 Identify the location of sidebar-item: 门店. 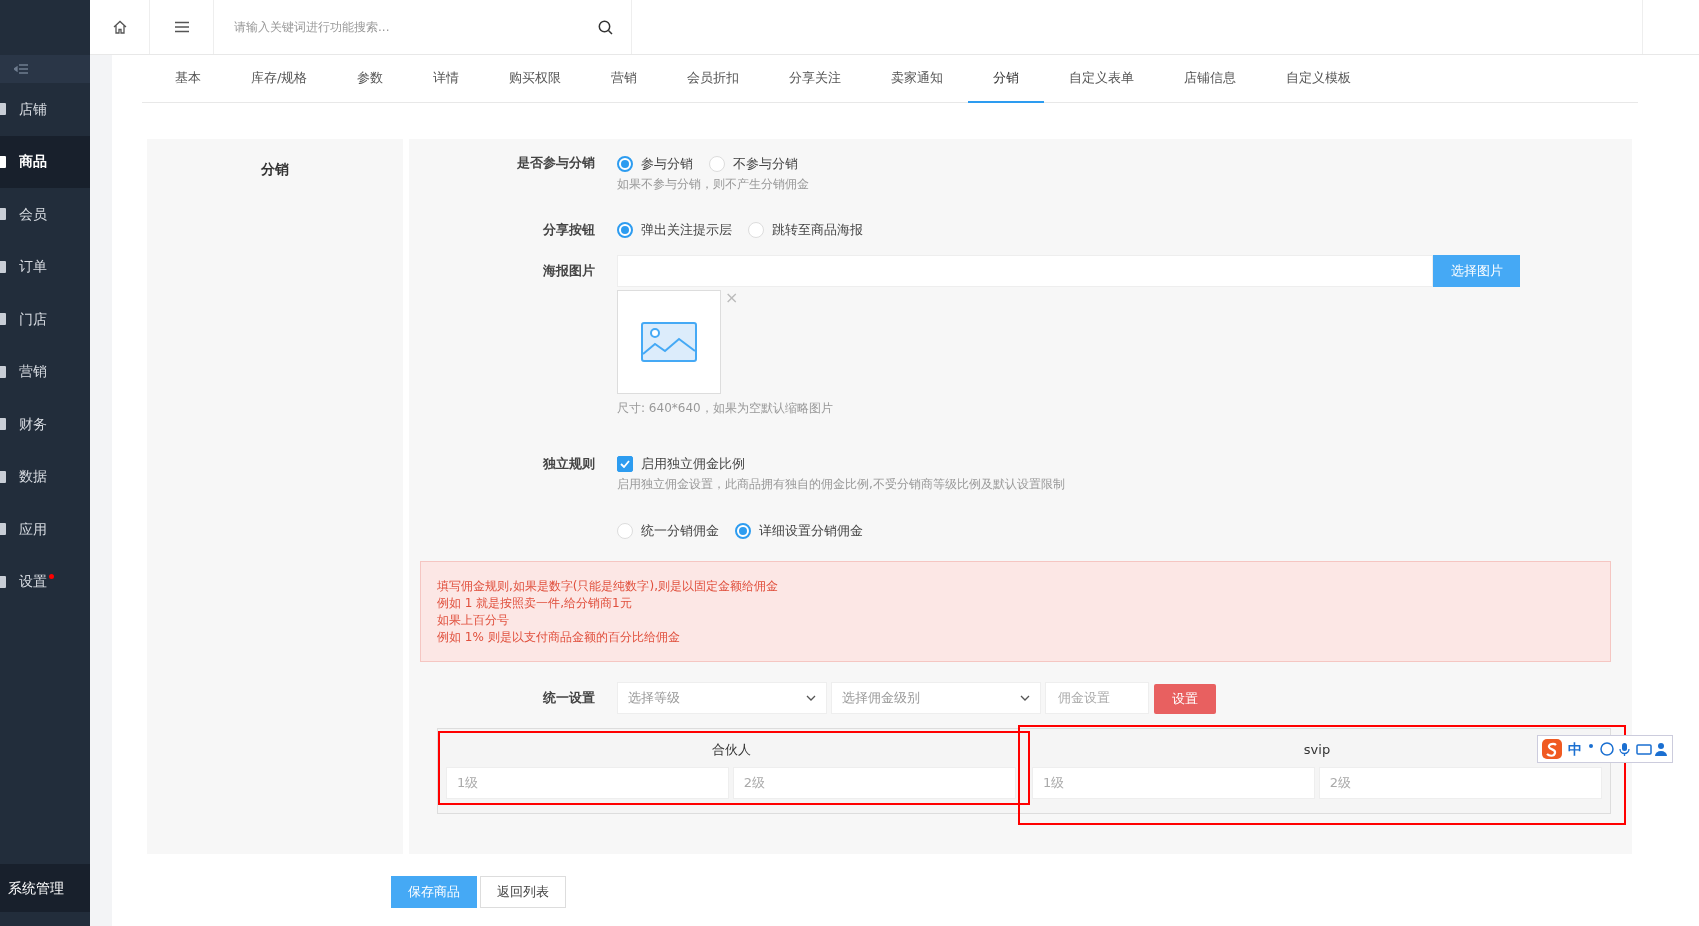
(45, 319).